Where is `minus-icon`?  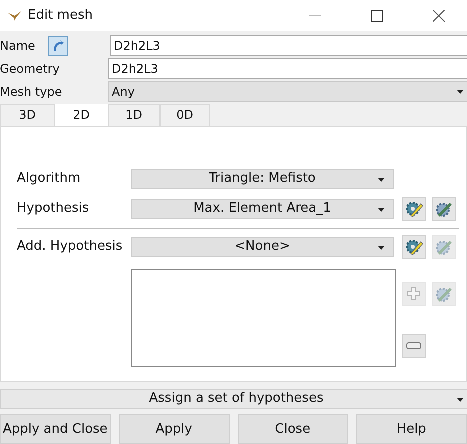 minus-icon is located at coordinates (414, 346).